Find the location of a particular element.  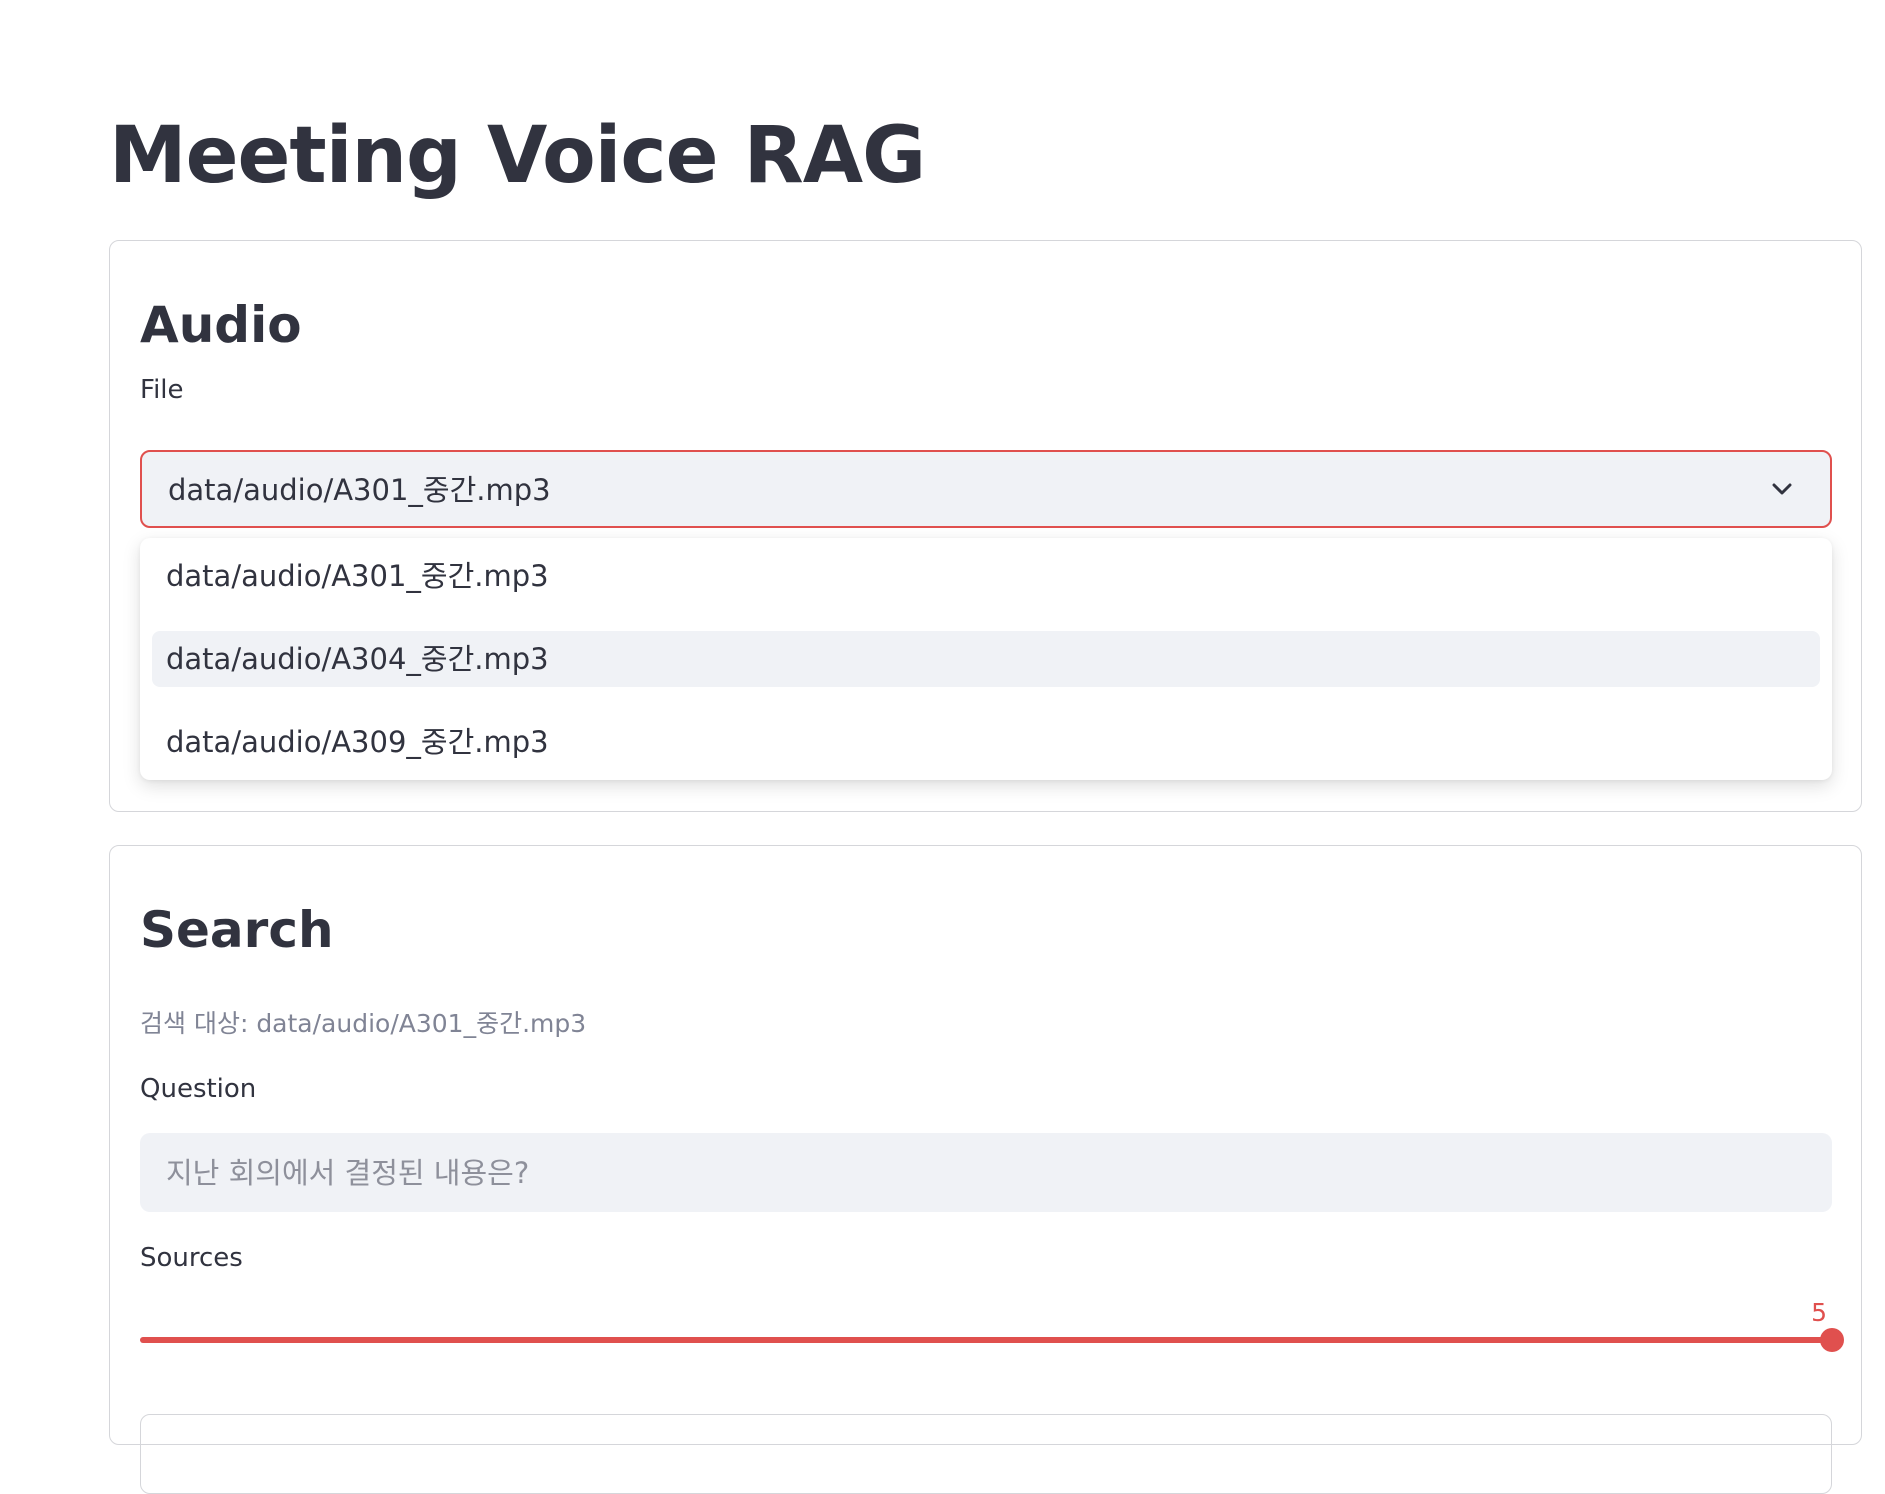

dropdown-option: data/audio/A304_중간.mp3 is located at coordinates (986, 659).